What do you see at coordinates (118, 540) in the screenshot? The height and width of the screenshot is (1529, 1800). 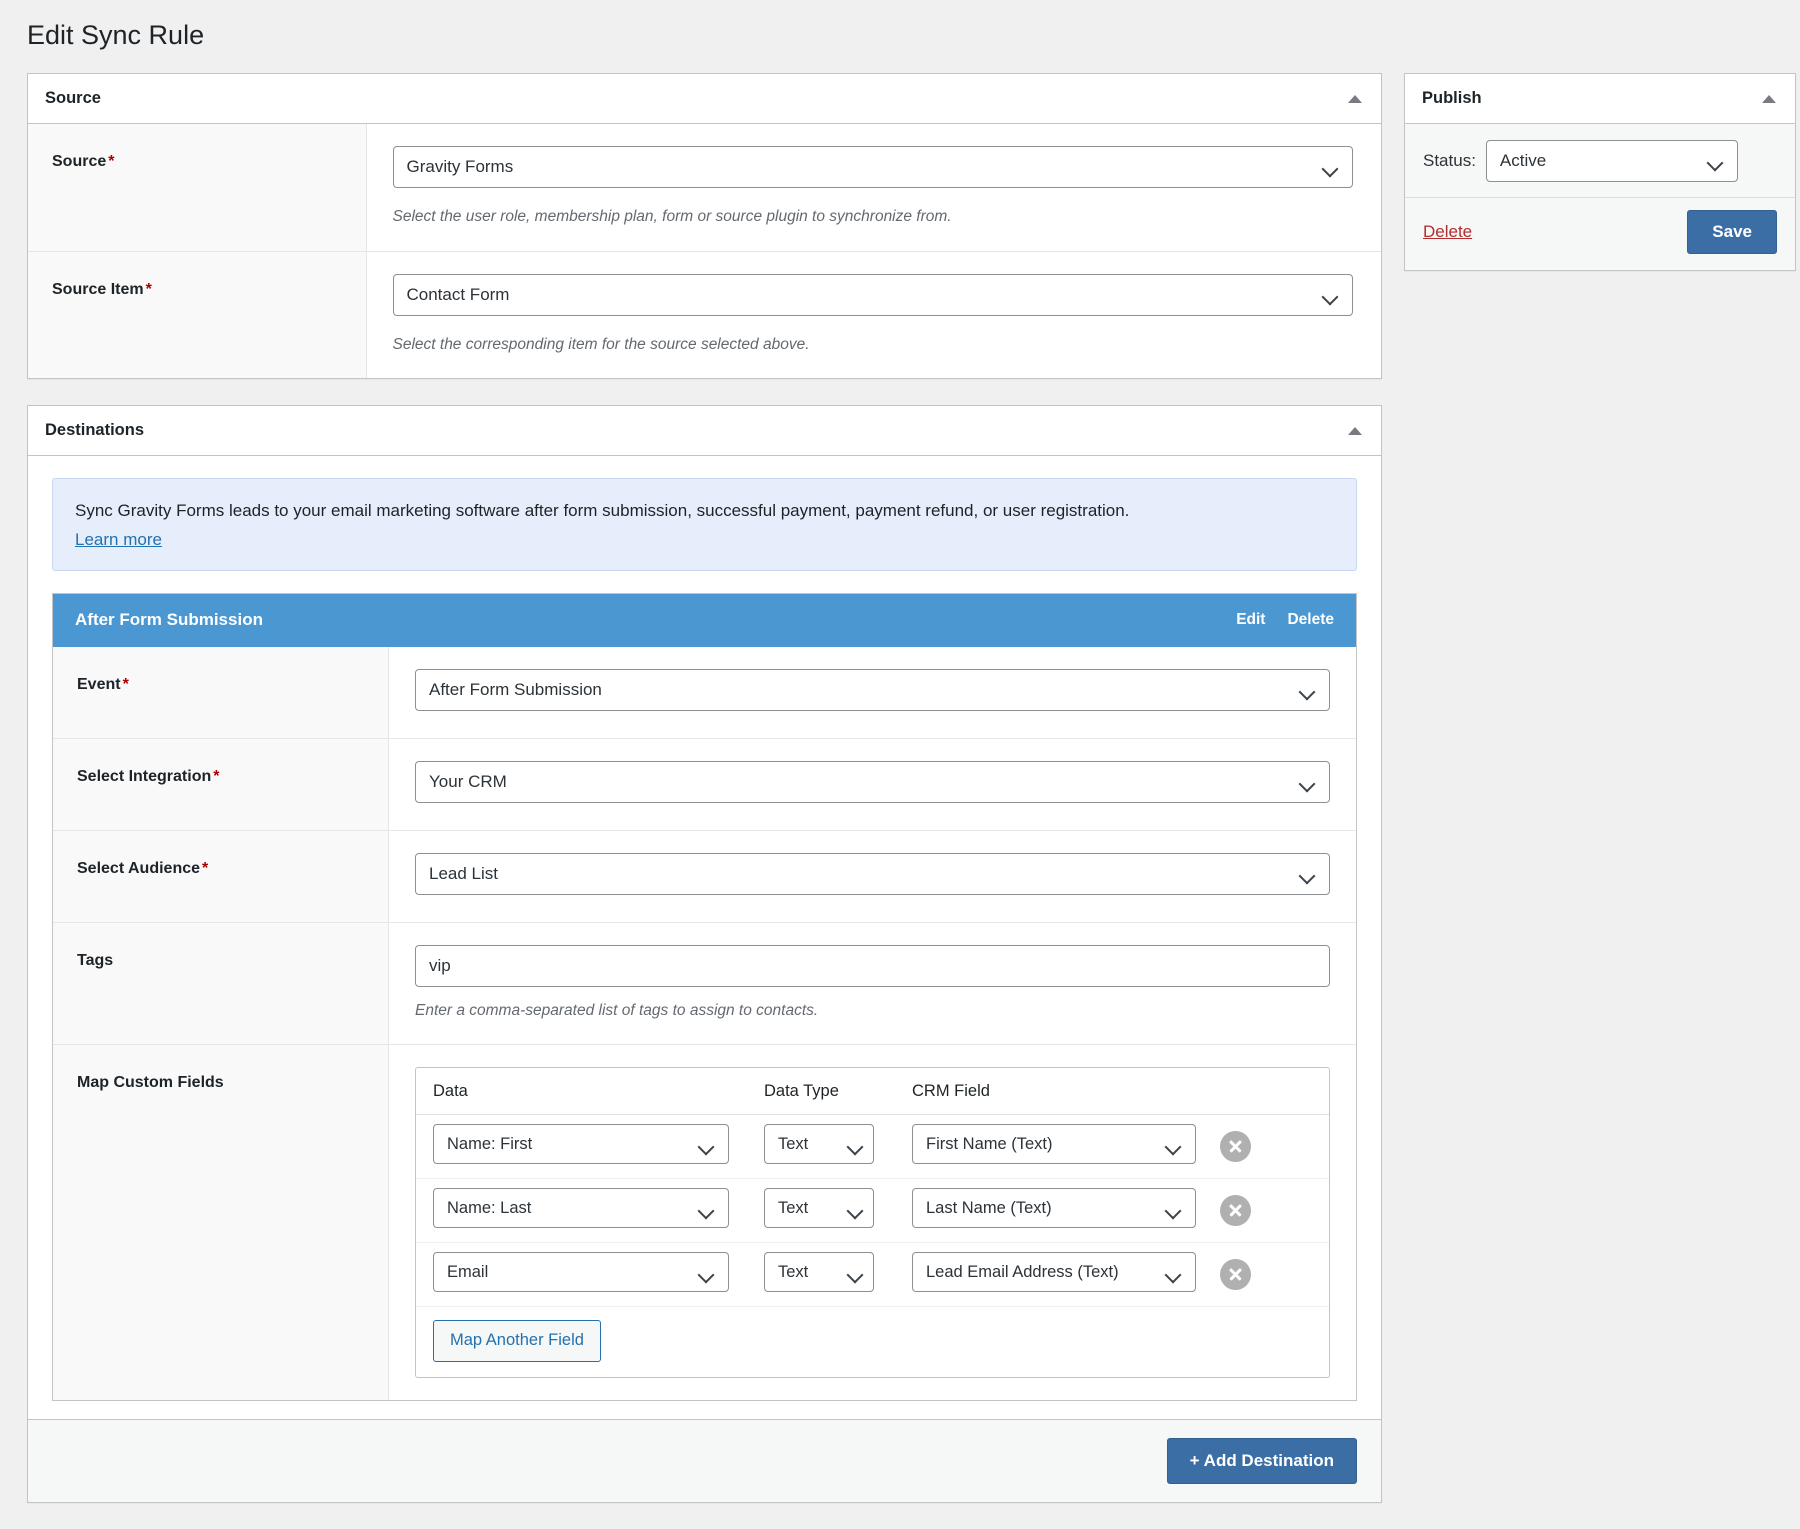 I see `learn-more-link: Learn more` at bounding box center [118, 540].